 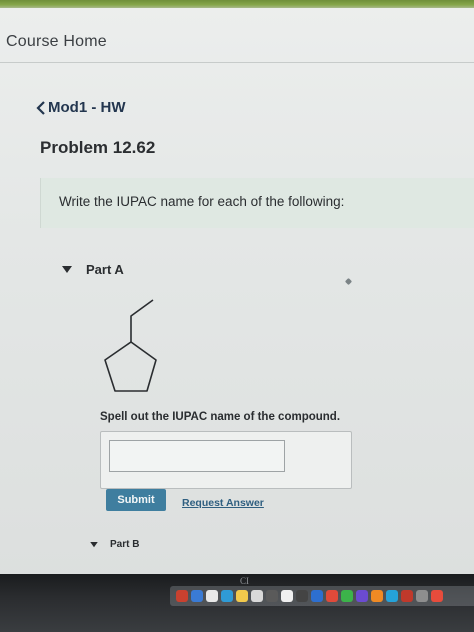 I want to click on mouse-cursor, so click(x=348, y=281).